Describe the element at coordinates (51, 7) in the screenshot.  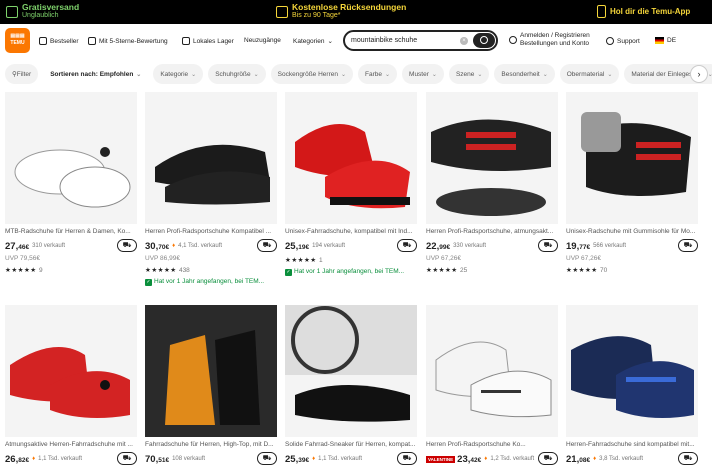
I see `shipping-title: Gratisversand` at that location.